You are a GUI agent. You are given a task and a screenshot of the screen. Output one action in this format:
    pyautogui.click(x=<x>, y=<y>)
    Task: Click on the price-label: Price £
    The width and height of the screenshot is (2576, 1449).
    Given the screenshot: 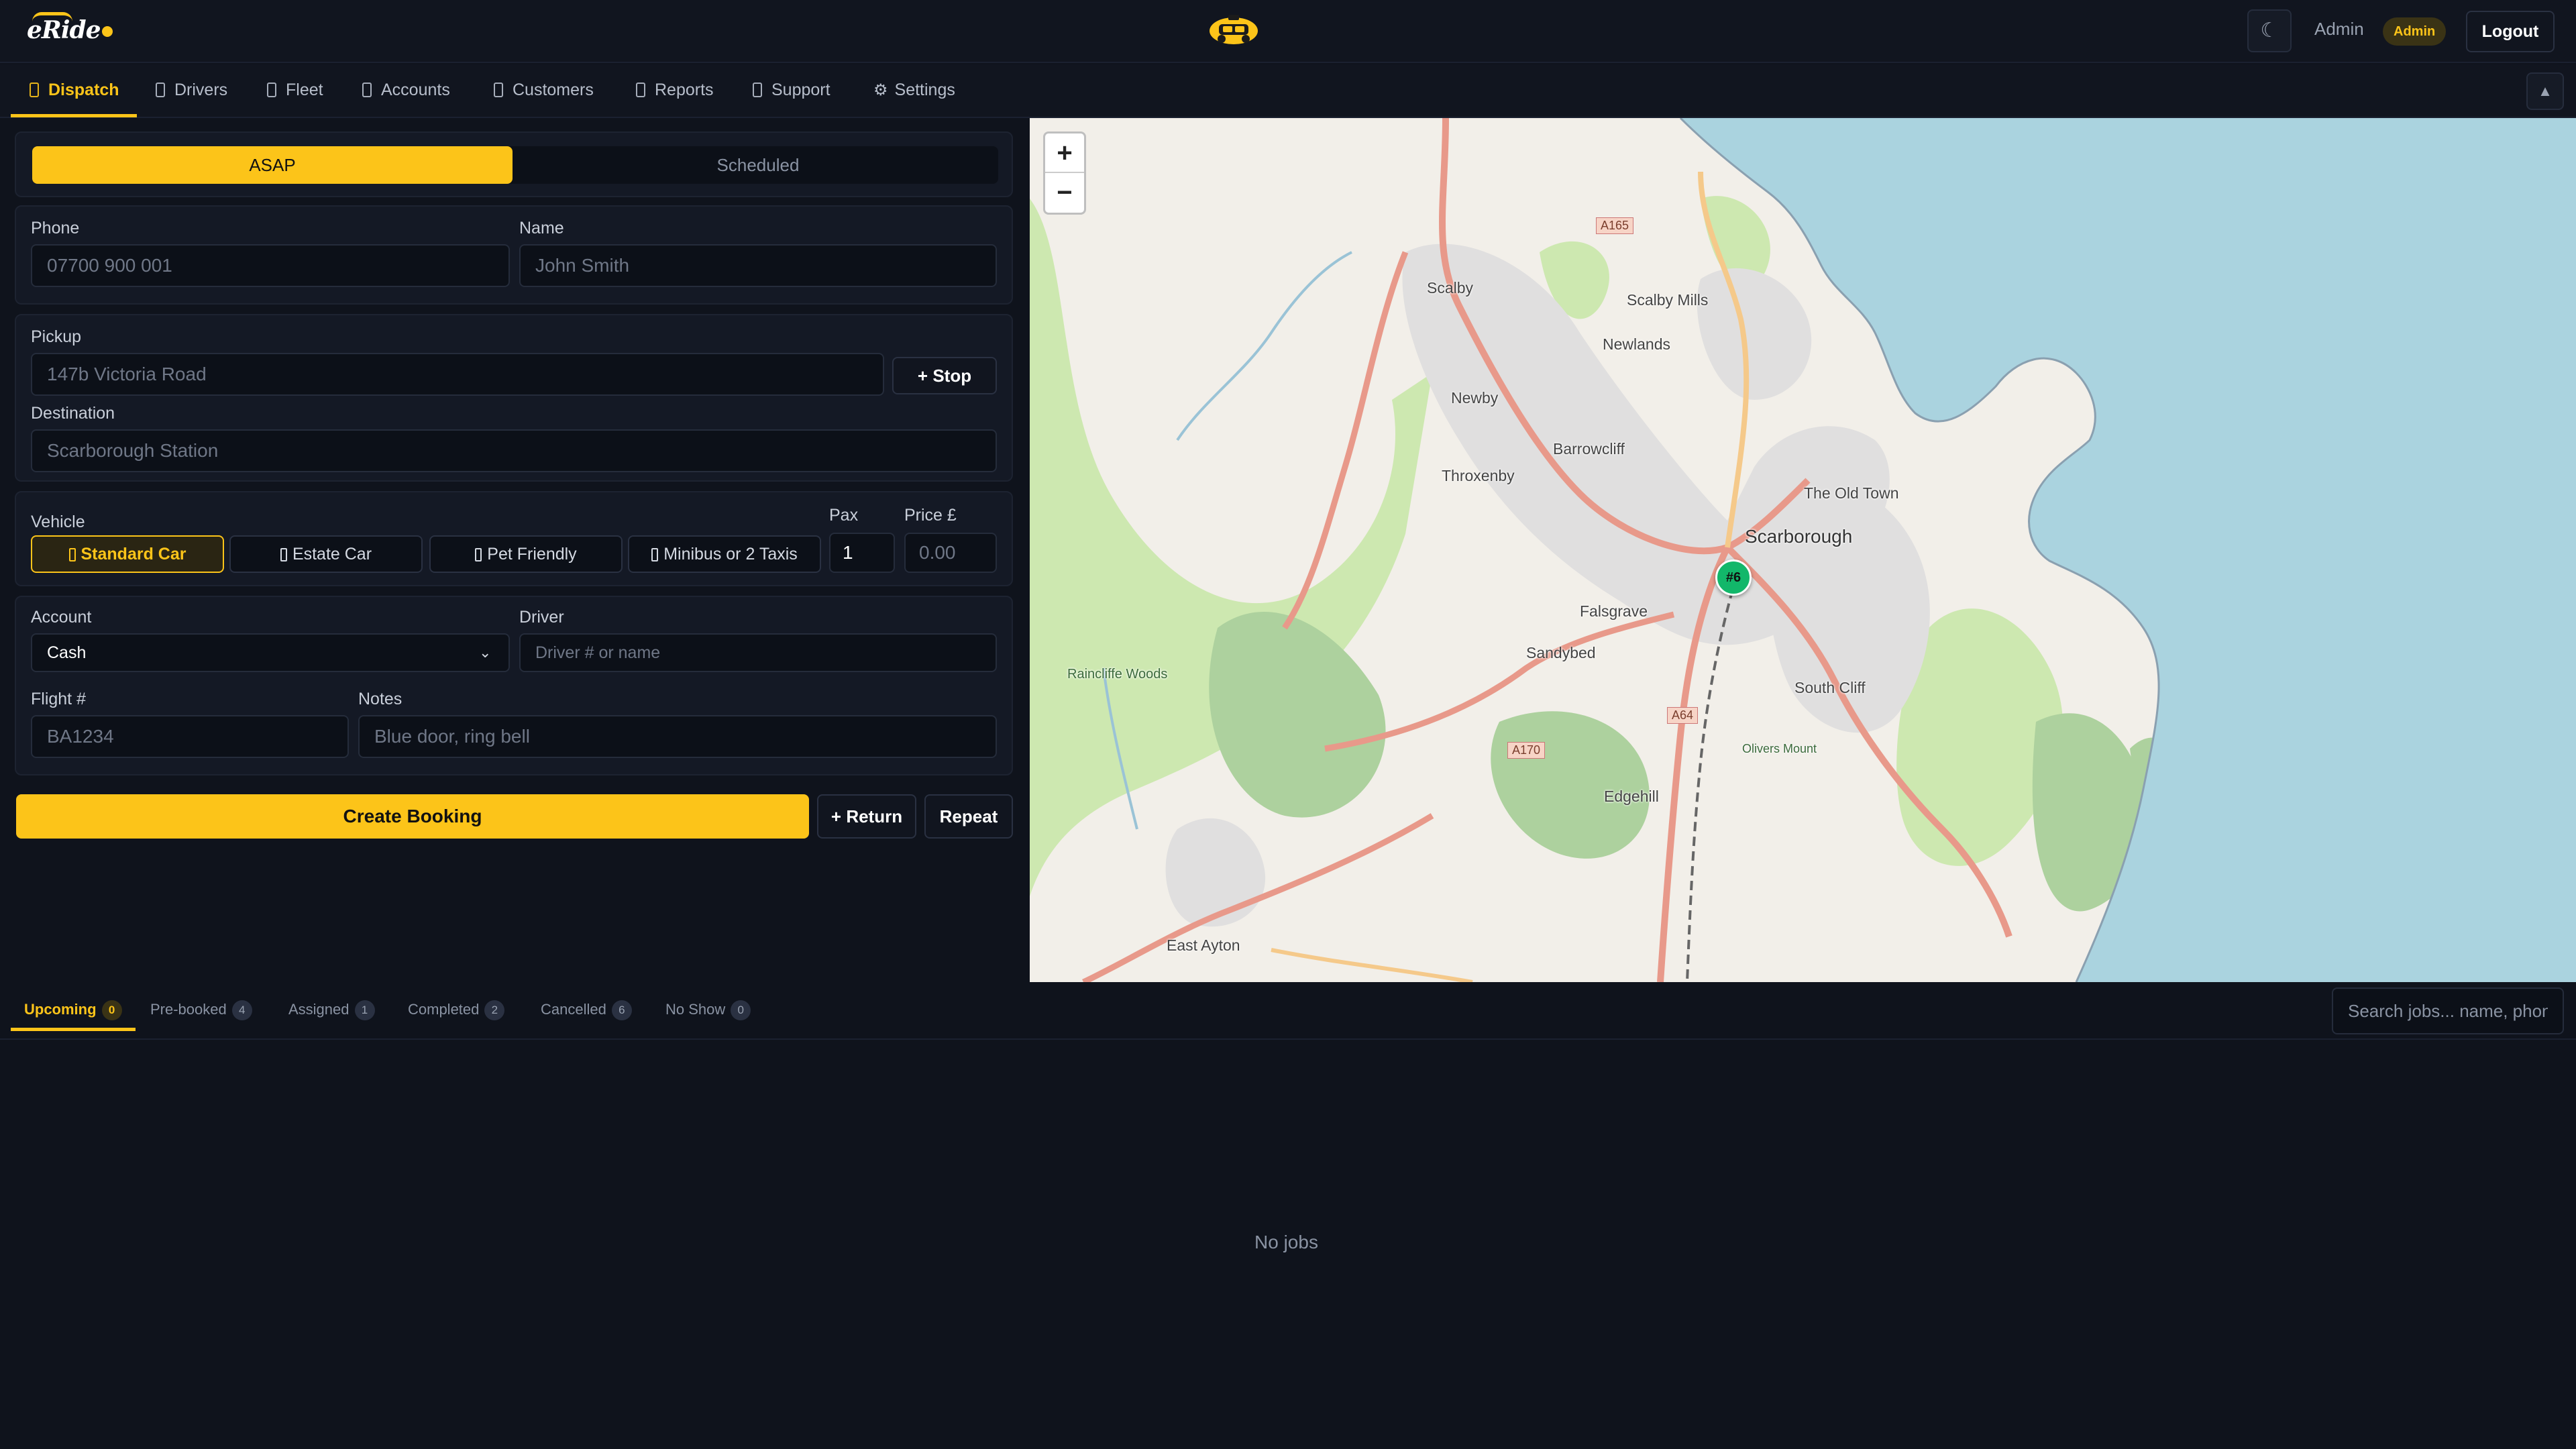 What is the action you would take?
    pyautogui.click(x=930, y=515)
    